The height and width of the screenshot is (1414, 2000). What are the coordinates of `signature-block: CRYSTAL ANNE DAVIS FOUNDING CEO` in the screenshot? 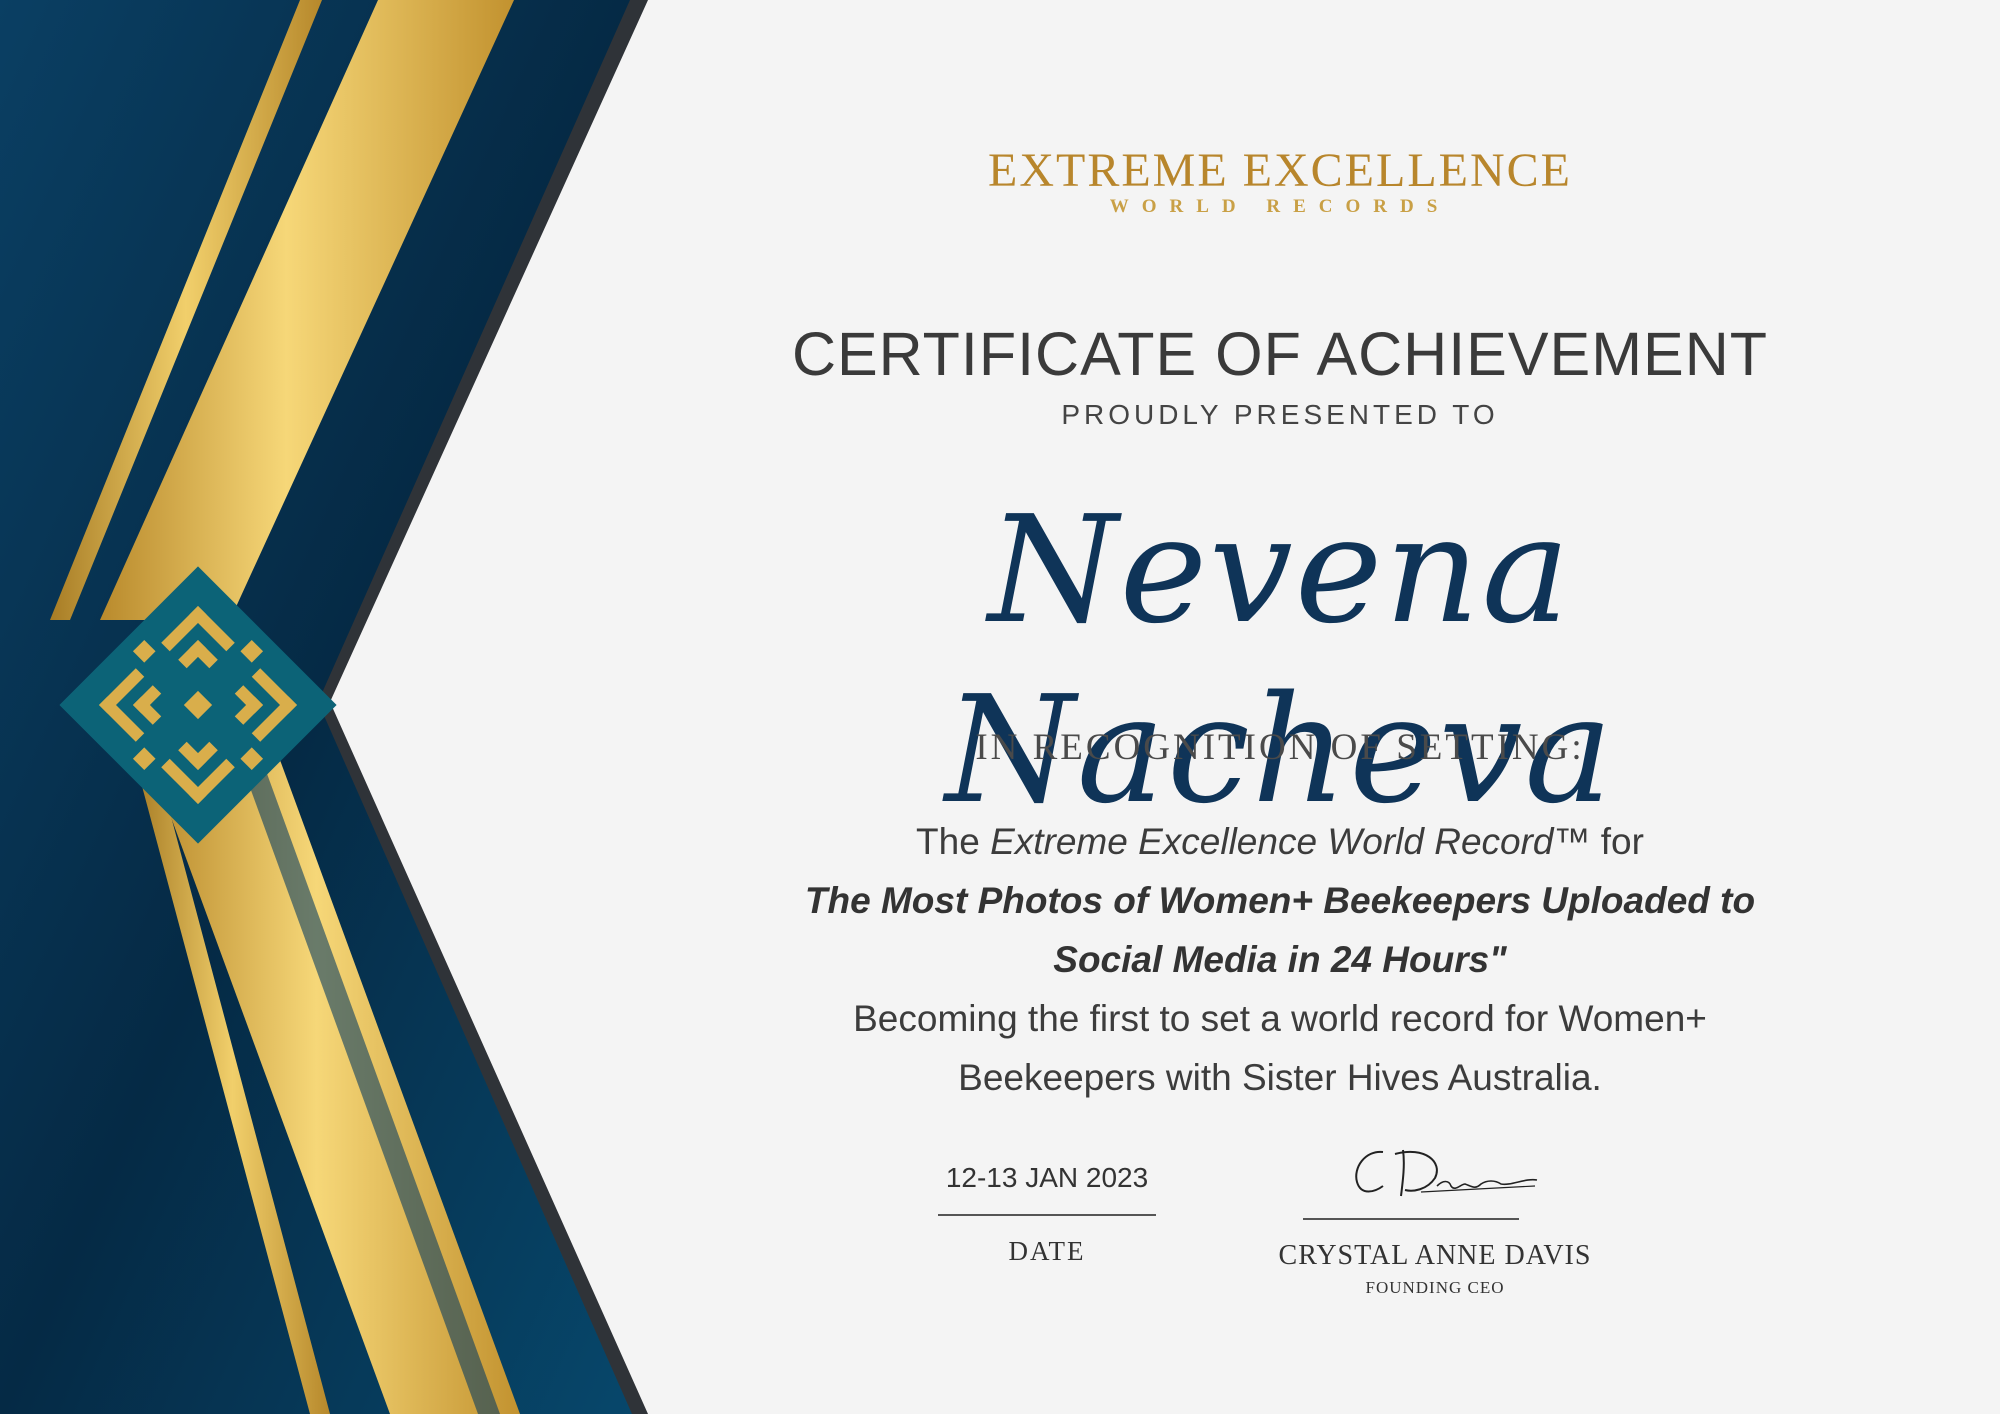 It's located at (1435, 1219).